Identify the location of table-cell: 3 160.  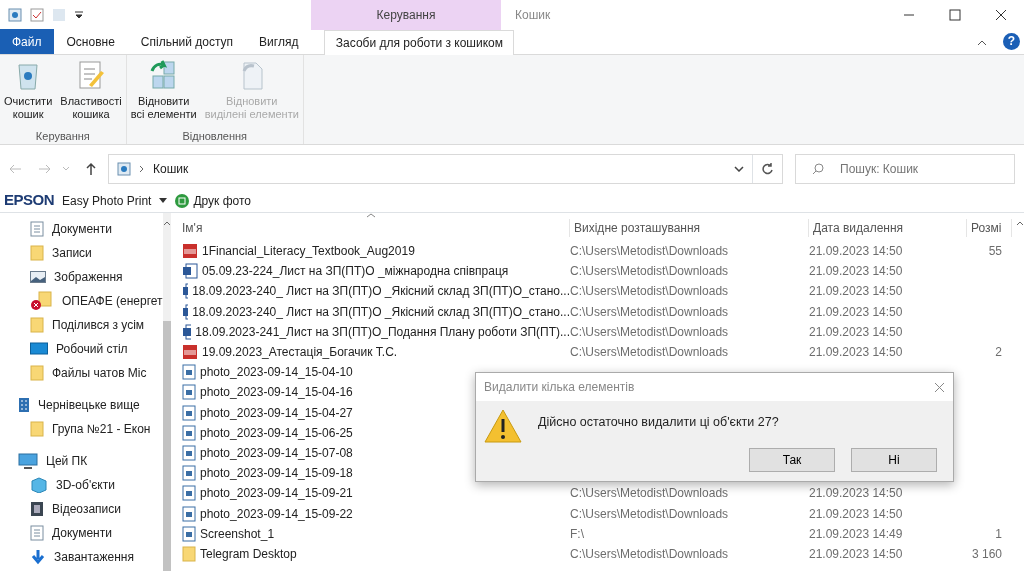
(986, 553).